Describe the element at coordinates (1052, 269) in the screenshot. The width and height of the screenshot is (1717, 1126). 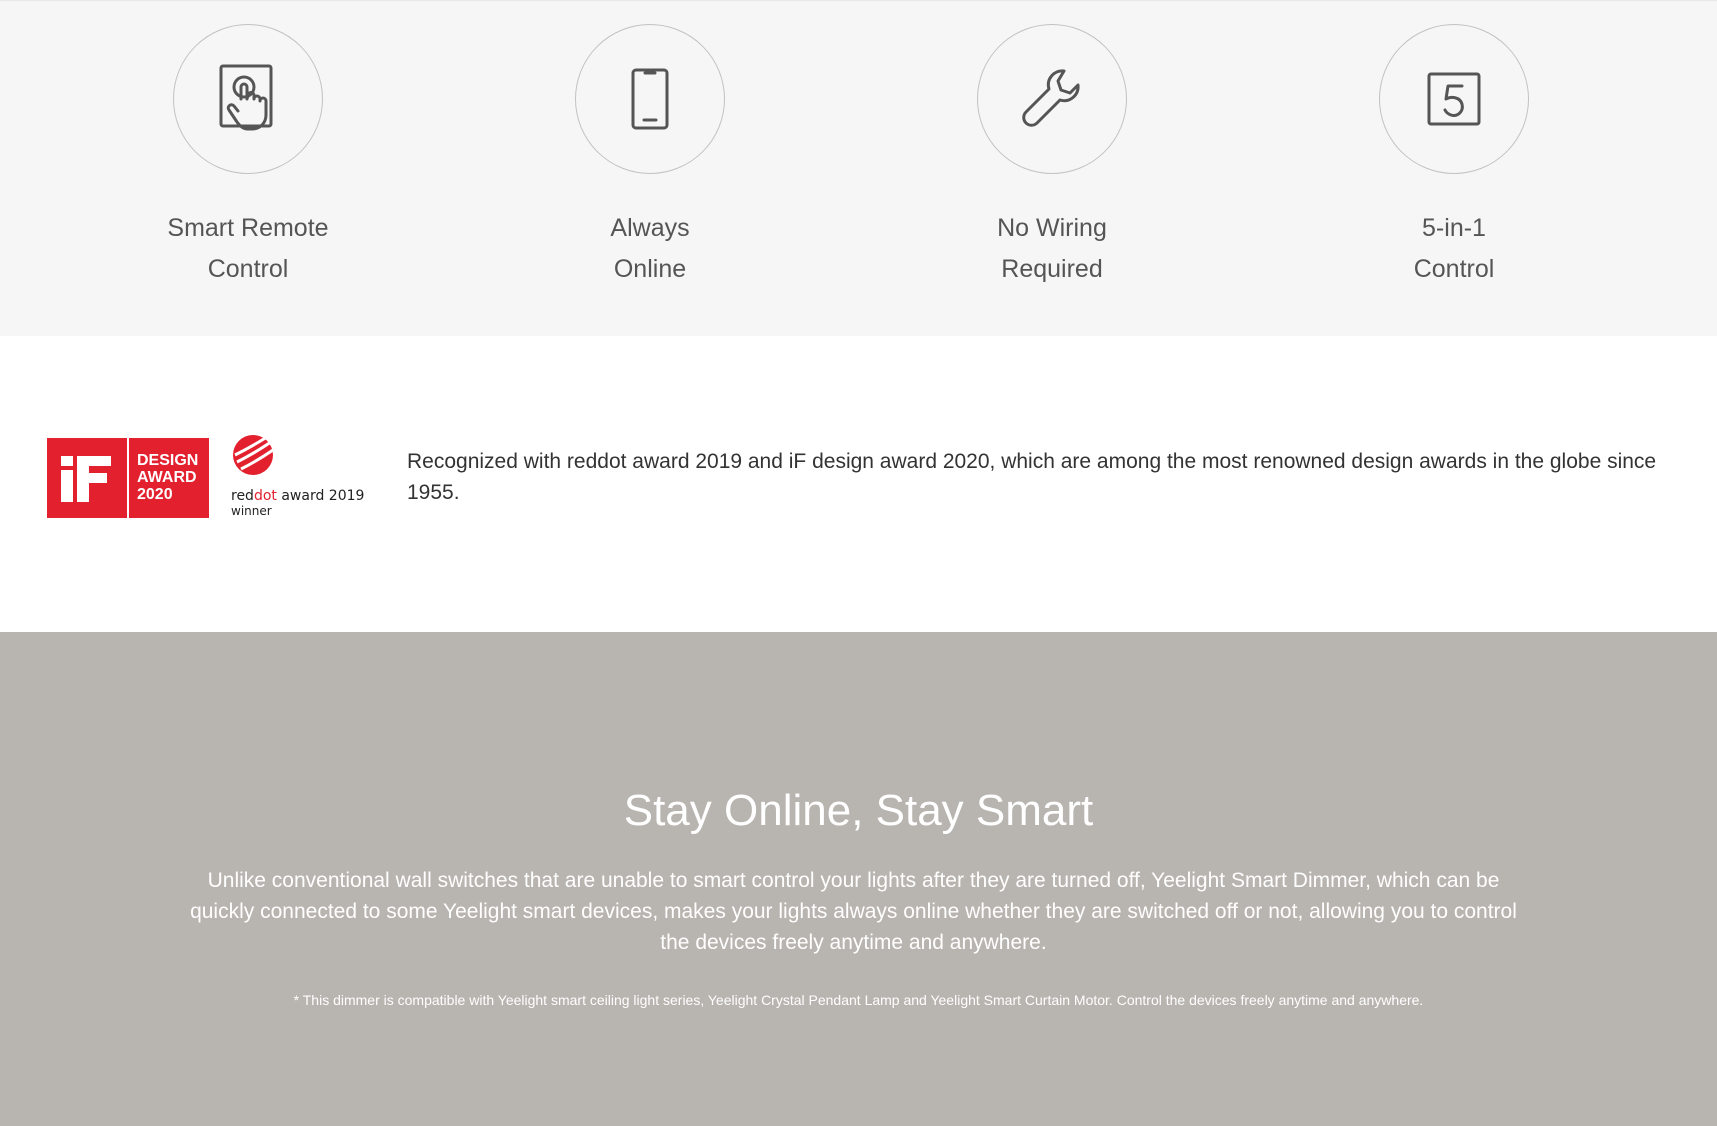
I see `feature-label-line2: Required` at that location.